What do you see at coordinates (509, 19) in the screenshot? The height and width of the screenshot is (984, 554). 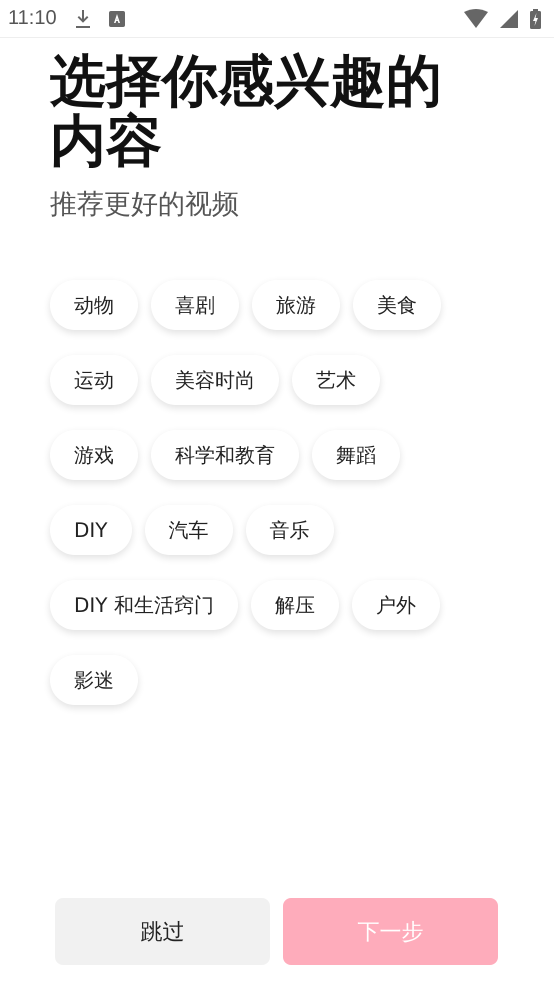 I see `signal-icon` at bounding box center [509, 19].